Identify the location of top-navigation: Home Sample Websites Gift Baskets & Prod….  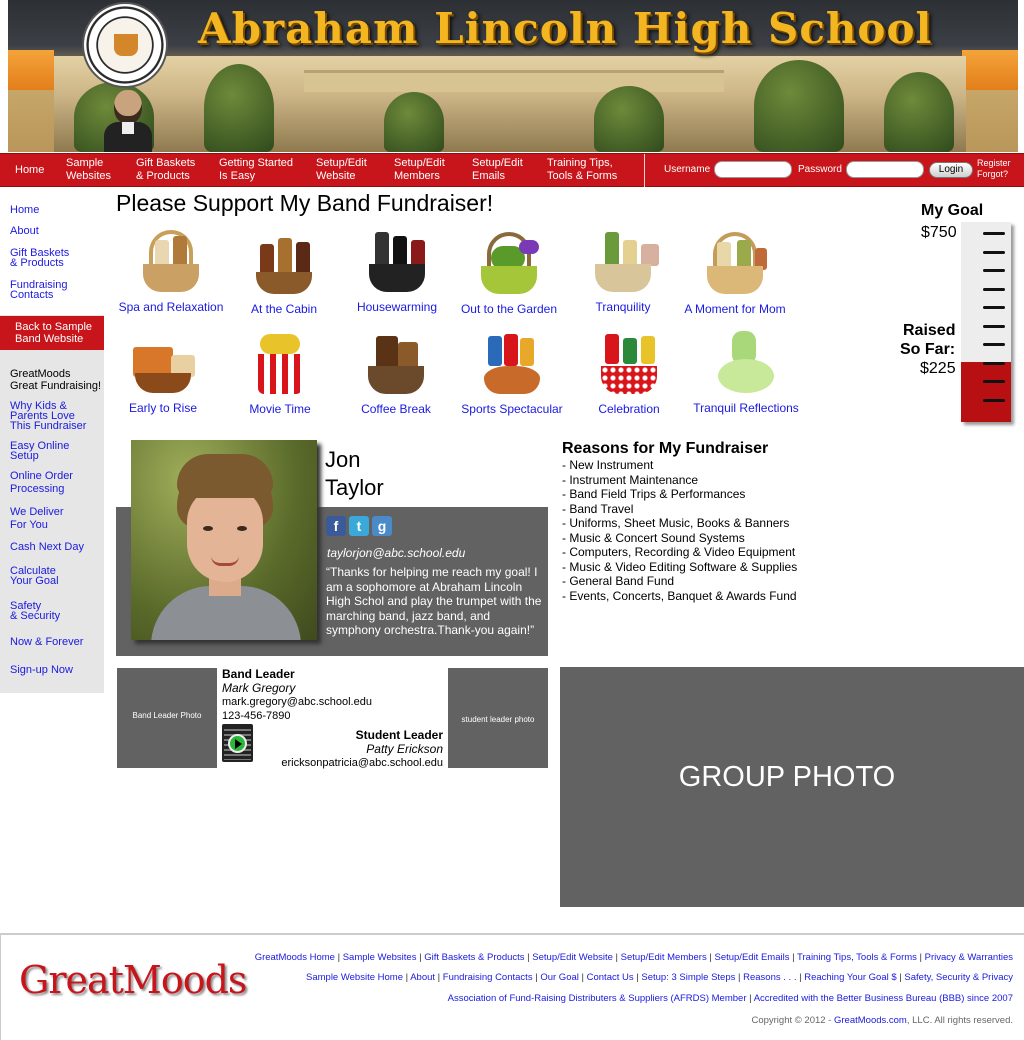
(512, 170).